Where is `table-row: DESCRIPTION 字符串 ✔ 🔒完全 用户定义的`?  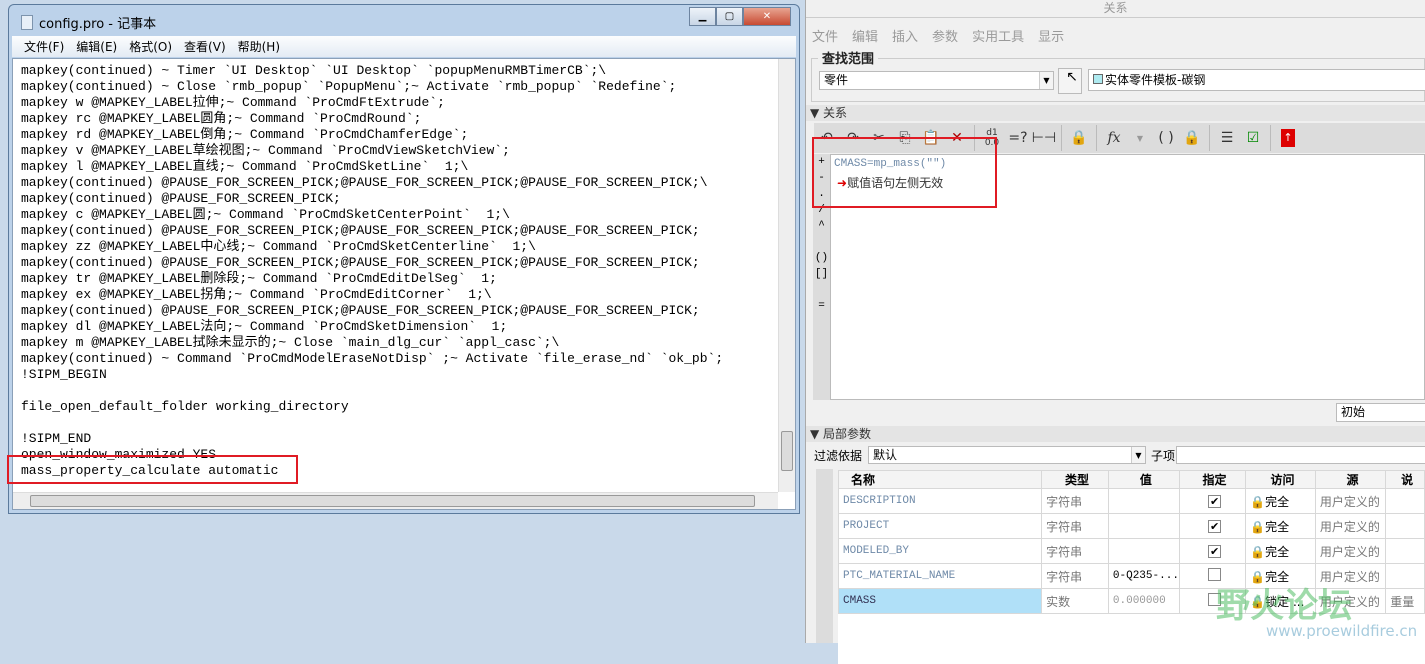 table-row: DESCRIPTION 字符串 ✔ 🔒完全 用户定义的 is located at coordinates (1131, 501).